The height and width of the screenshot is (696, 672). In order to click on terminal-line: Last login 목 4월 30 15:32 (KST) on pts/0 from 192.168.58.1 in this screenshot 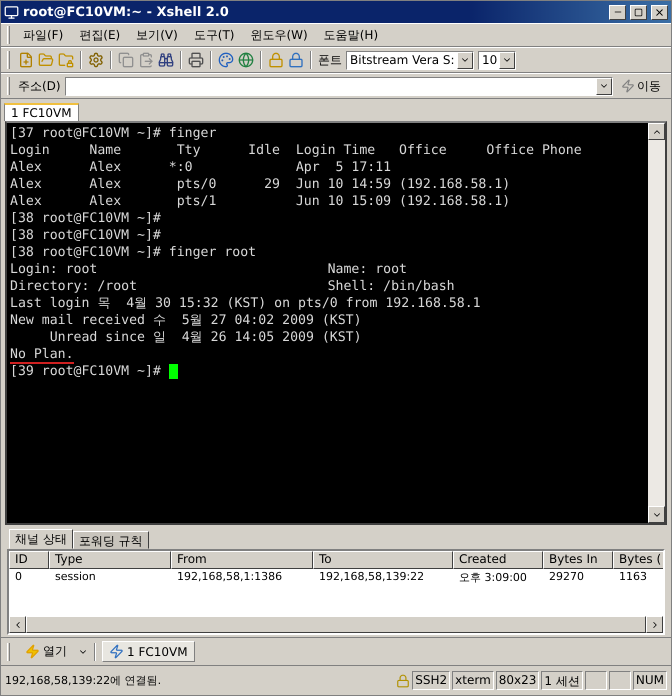, I will do `click(245, 303)`.